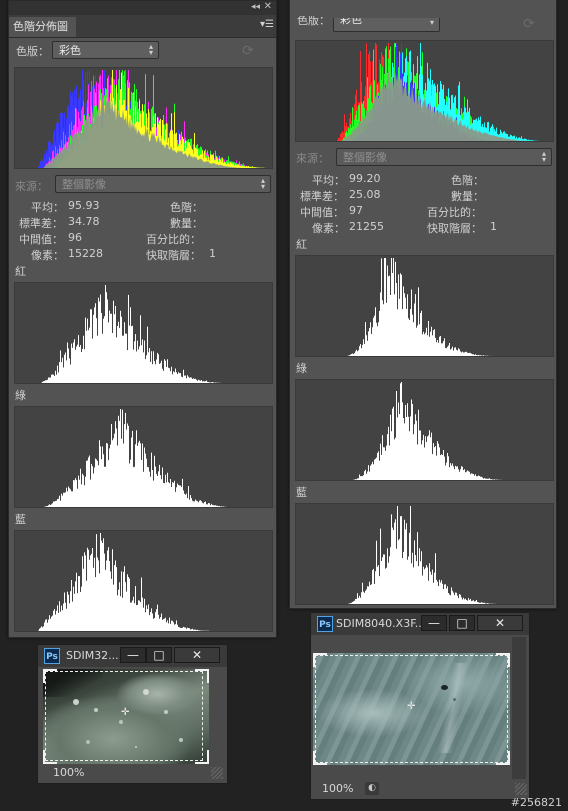 This screenshot has width=568, height=811. I want to click on close-panel-icon: ✕, so click(268, 6).